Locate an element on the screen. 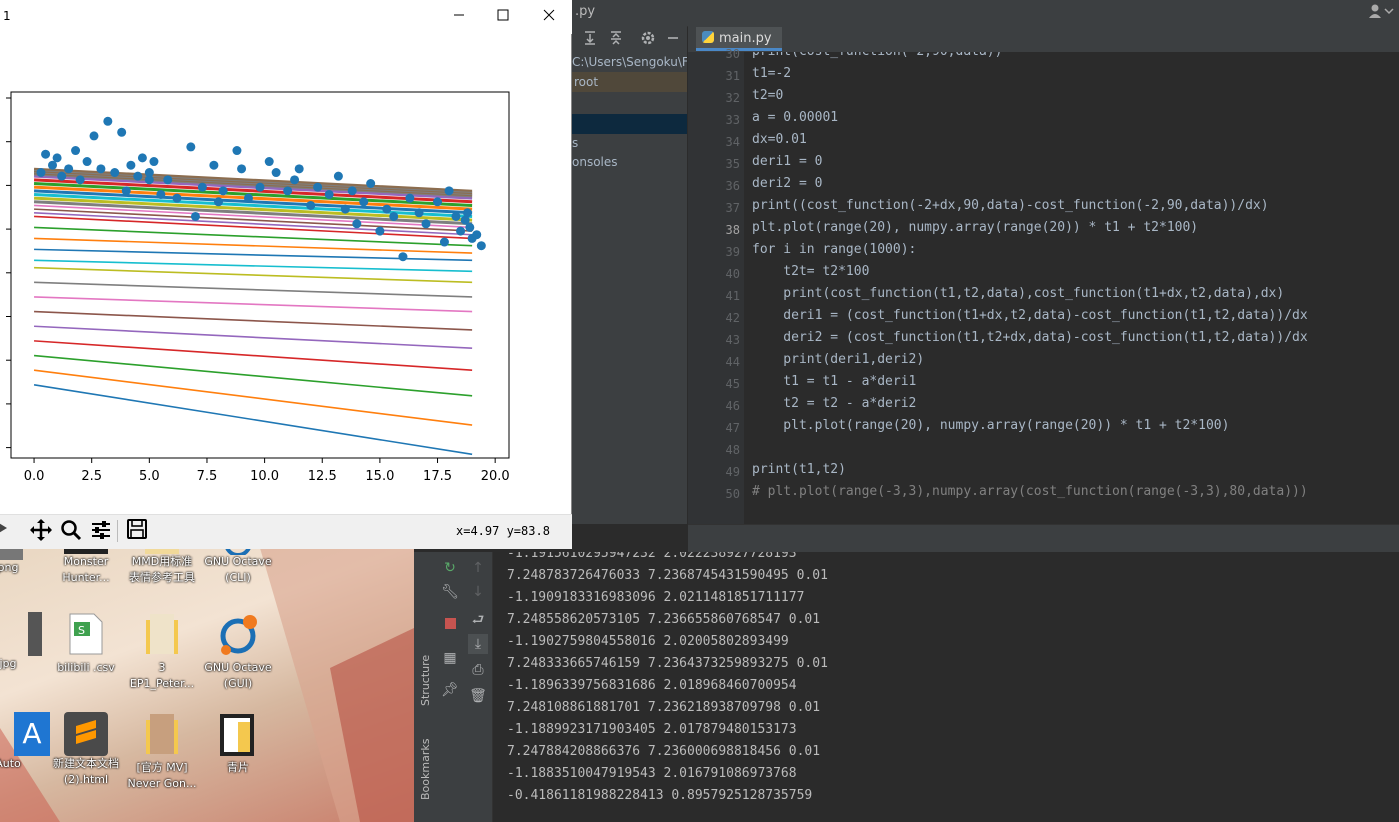 This screenshot has height=822, width=1399. code-line: t2t= t2*100 is located at coordinates (810, 271).